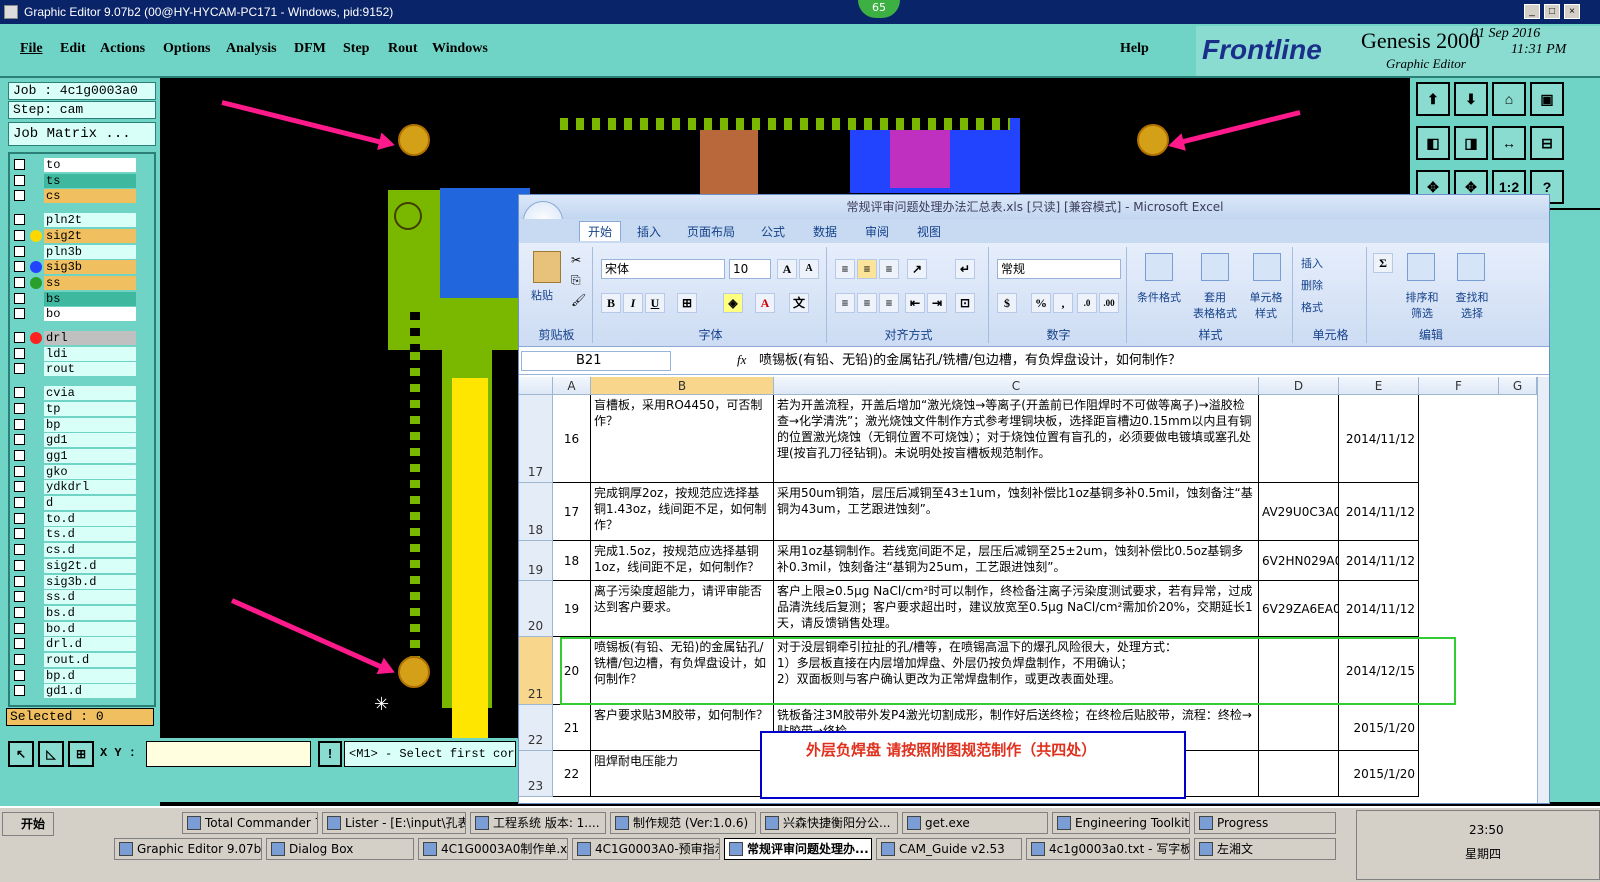  I want to click on layer-row: drl.d, so click(74, 644).